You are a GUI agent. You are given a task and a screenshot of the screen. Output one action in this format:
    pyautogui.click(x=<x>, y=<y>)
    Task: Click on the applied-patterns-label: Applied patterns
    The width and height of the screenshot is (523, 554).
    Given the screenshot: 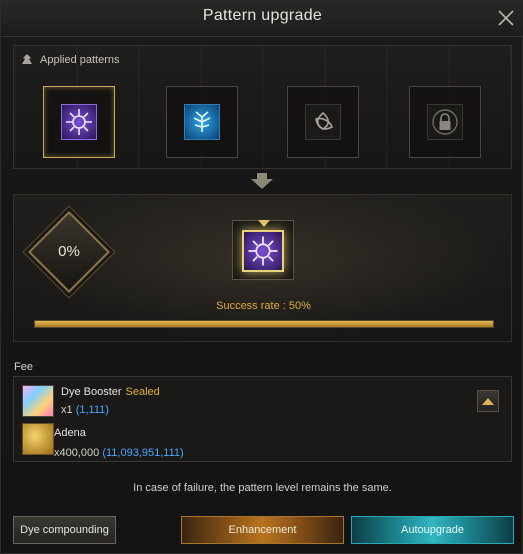 What is the action you would take?
    pyautogui.click(x=80, y=60)
    